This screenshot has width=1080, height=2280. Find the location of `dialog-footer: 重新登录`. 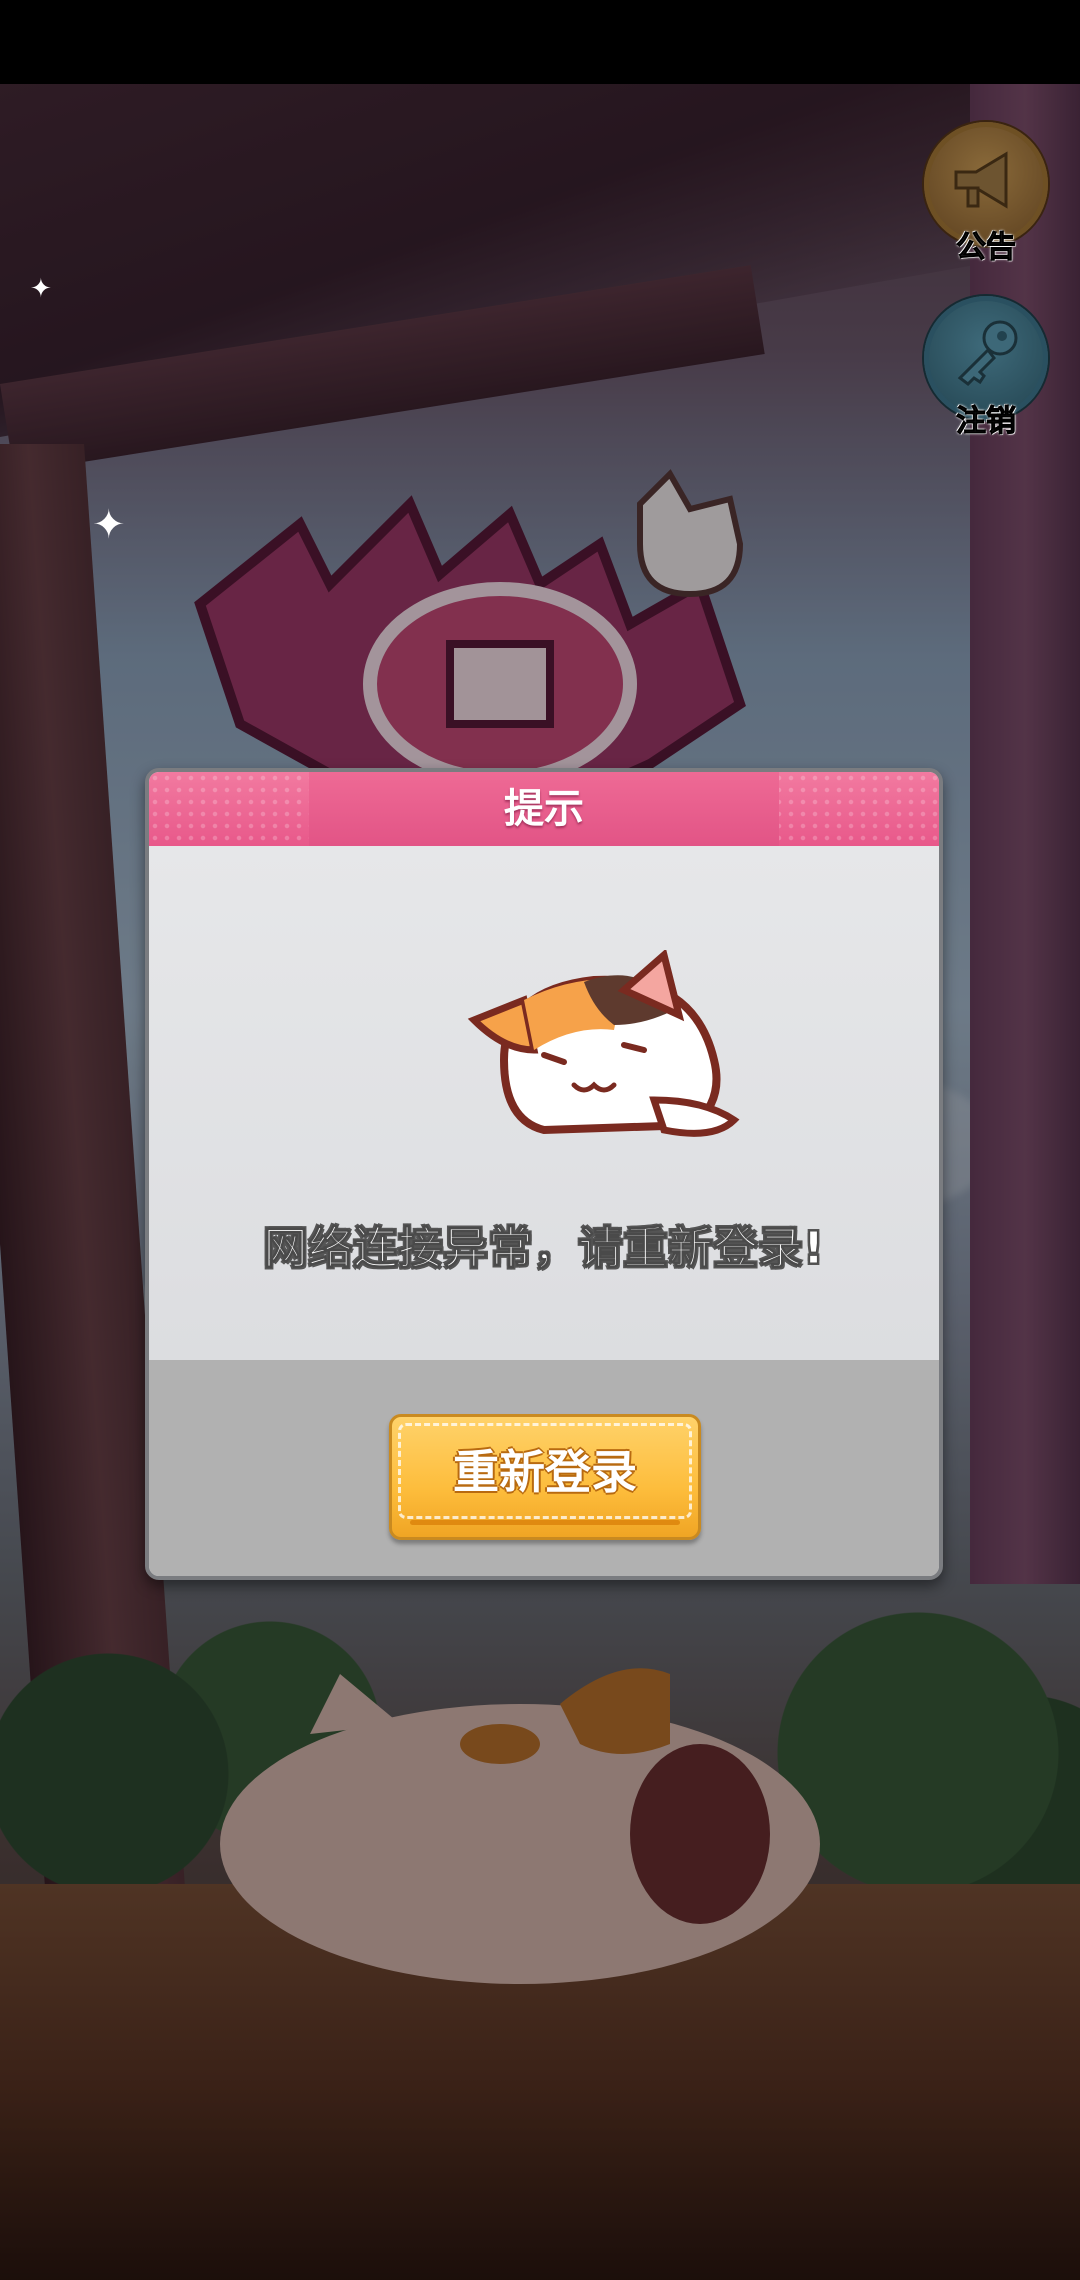

dialog-footer: 重新登录 is located at coordinates (544, 1468).